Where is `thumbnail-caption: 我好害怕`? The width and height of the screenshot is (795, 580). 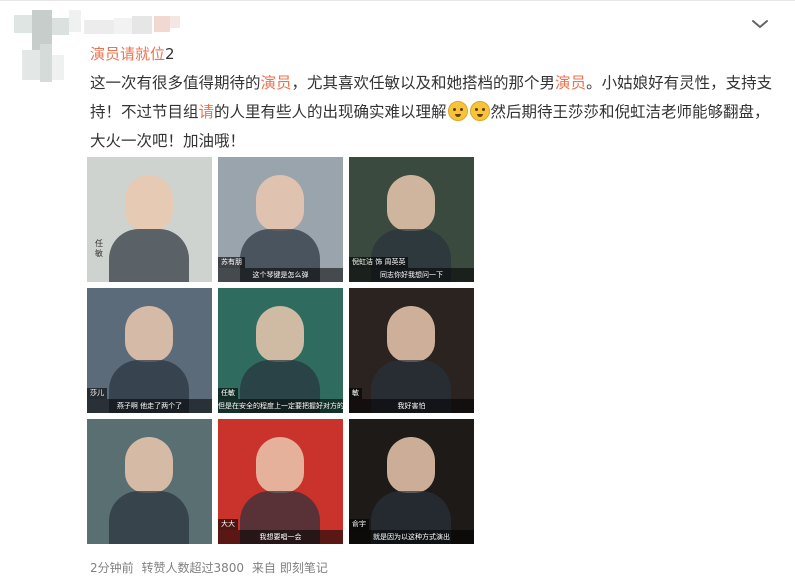 thumbnail-caption: 我好害怕 is located at coordinates (411, 406).